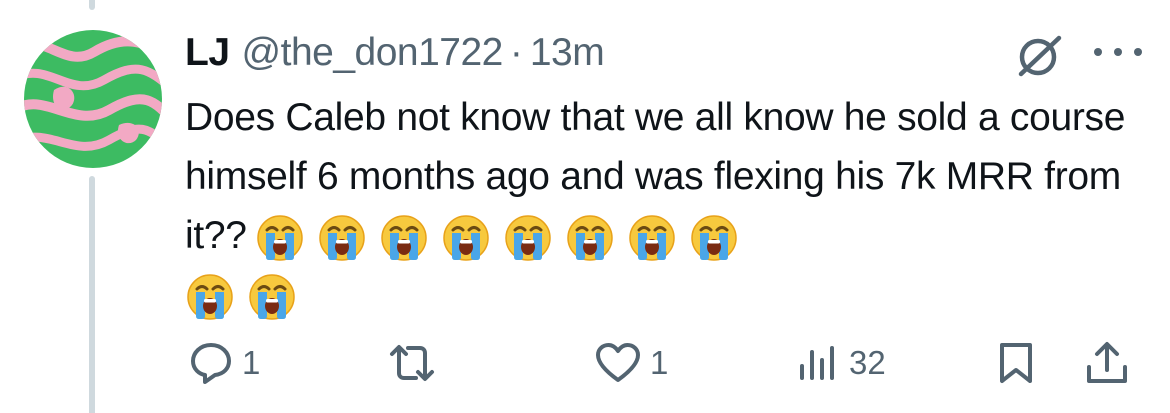 The height and width of the screenshot is (413, 1170). I want to click on like-button: 1, so click(631, 363).